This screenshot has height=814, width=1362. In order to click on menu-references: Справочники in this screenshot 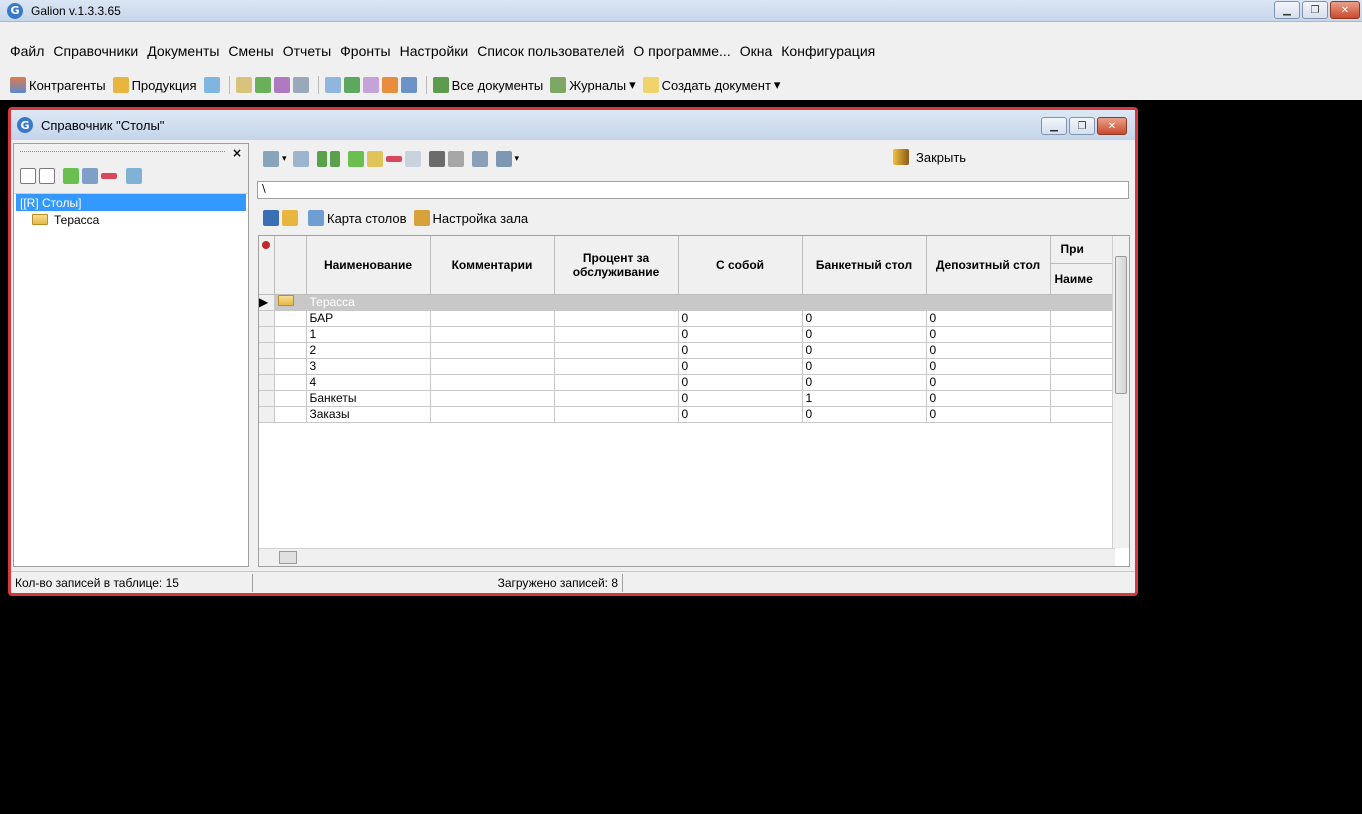, I will do `click(95, 51)`.